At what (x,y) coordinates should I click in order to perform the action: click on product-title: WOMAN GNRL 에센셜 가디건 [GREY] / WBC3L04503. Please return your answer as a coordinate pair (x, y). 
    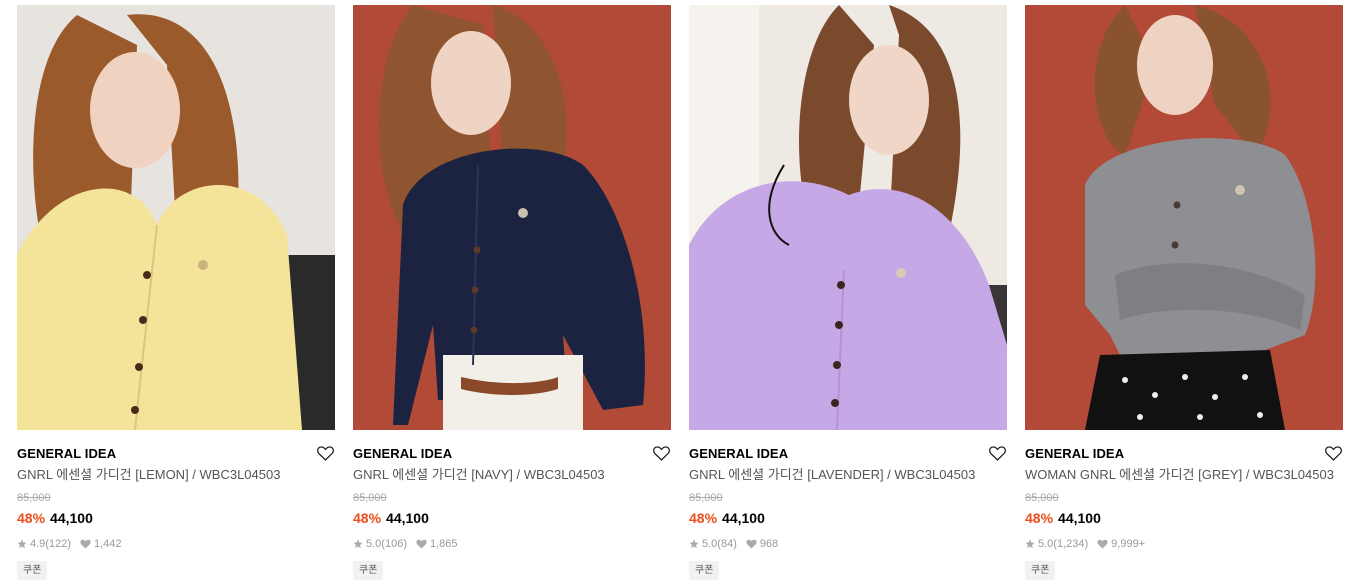
    Looking at the image, I should click on (1184, 475).